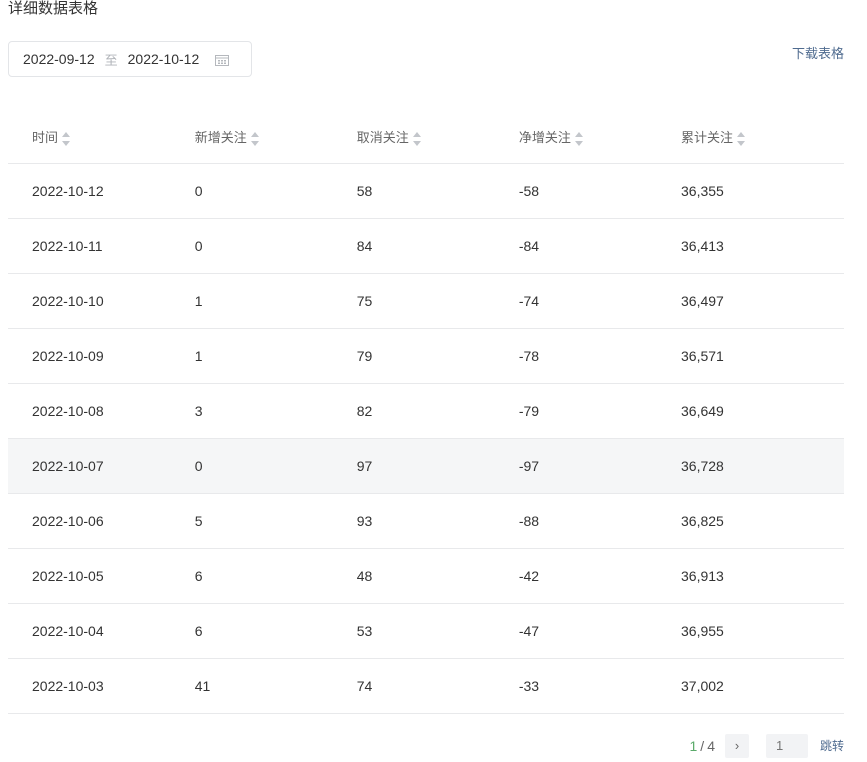 This screenshot has width=867, height=762. I want to click on table-cell: 2022-10-05, so click(101, 576).